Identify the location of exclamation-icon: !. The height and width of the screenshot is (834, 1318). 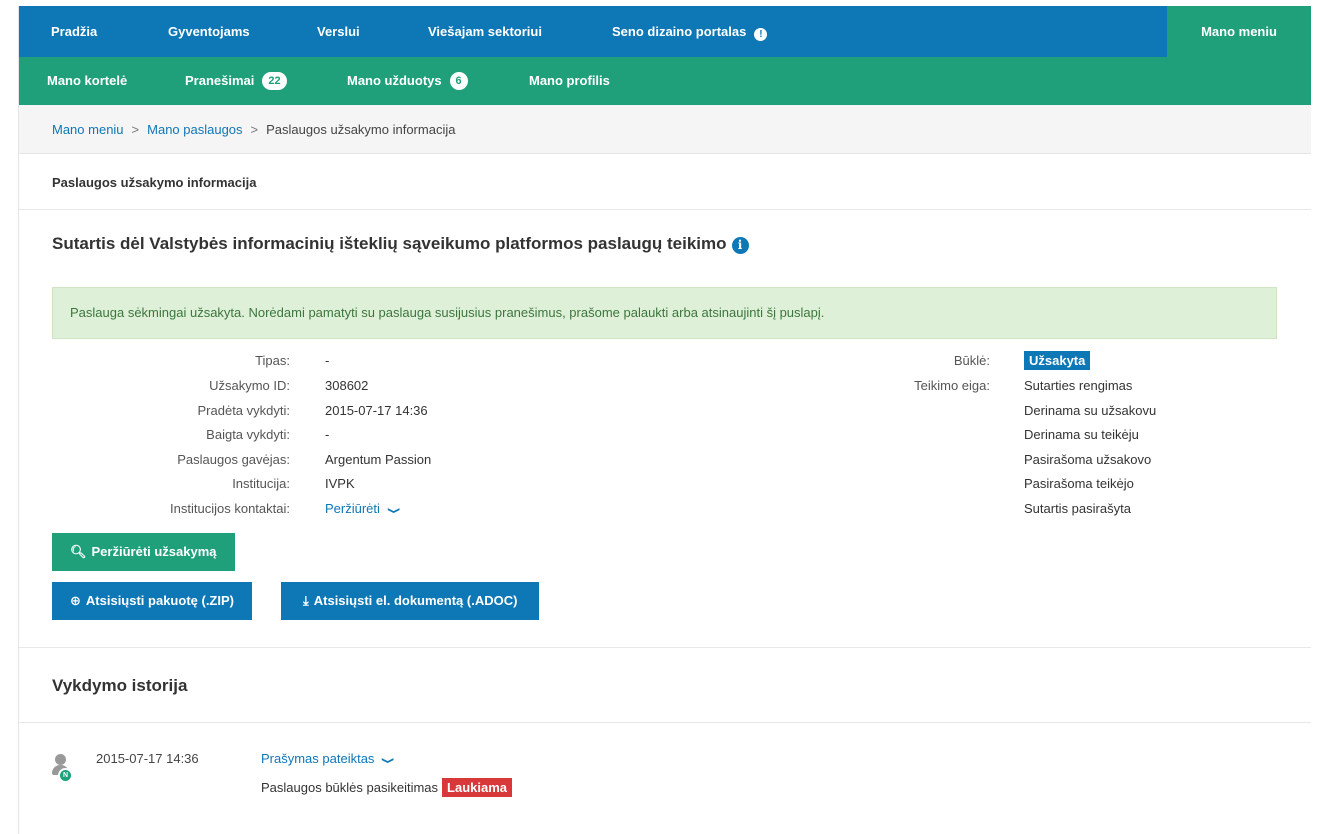
(761, 34).